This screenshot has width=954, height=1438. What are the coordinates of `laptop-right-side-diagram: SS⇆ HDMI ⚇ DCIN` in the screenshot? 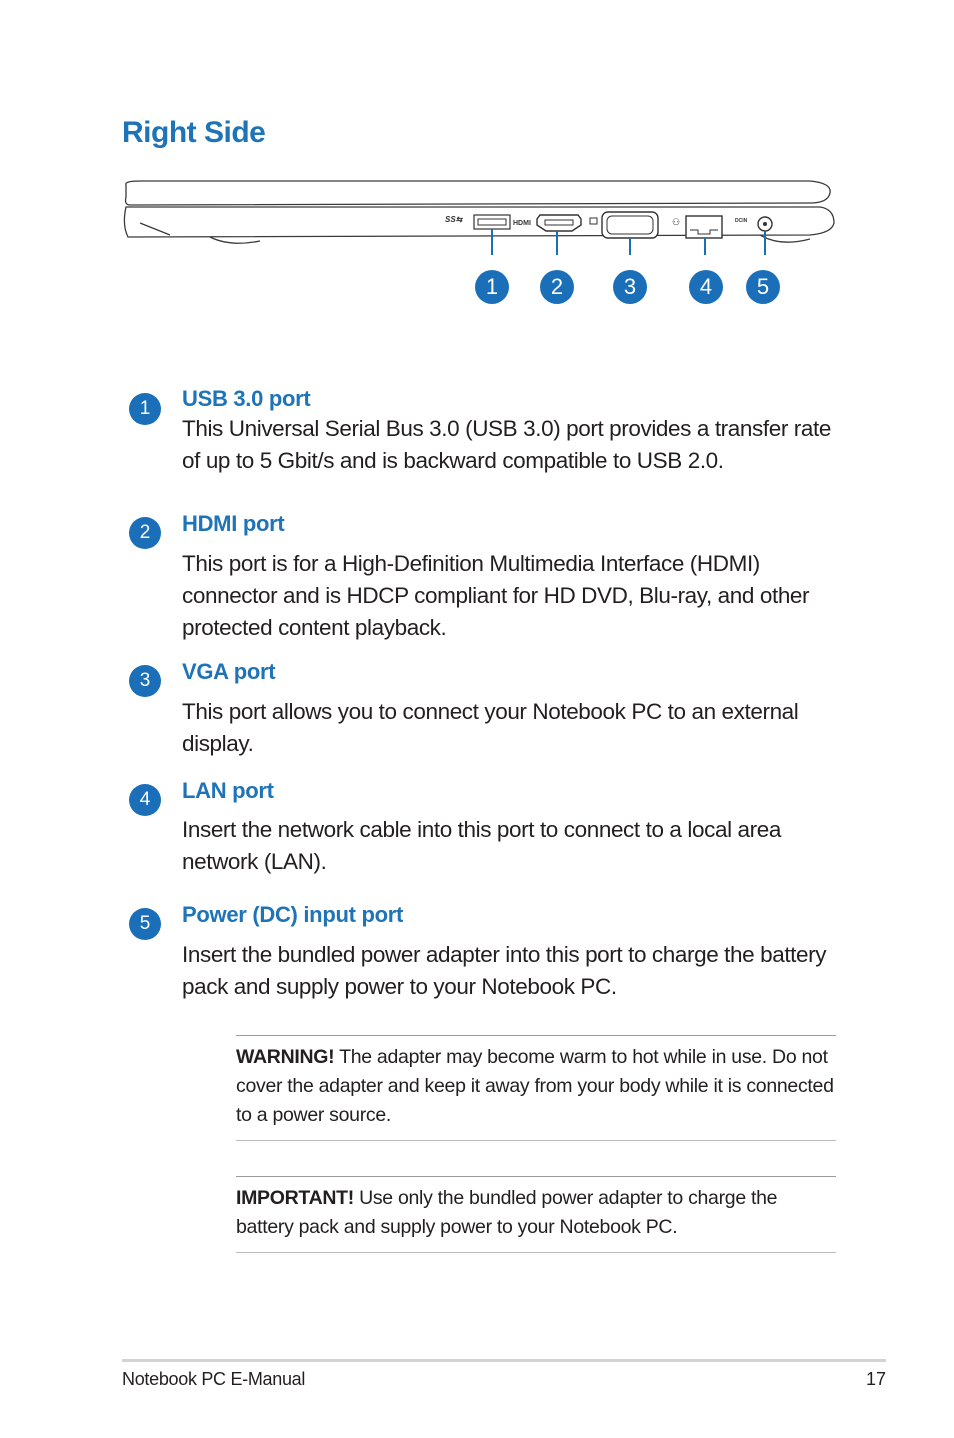 It's located at (479, 217).